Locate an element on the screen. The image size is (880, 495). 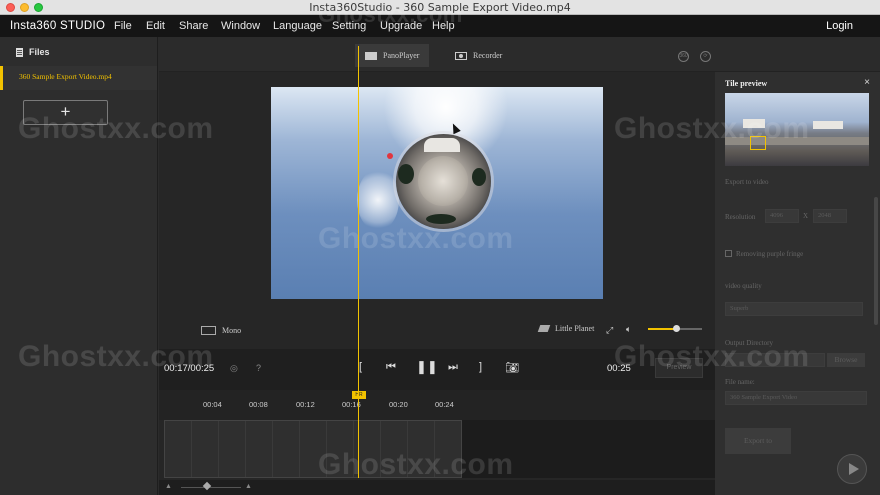
play-overlay-icon is located at coordinates (852, 469).